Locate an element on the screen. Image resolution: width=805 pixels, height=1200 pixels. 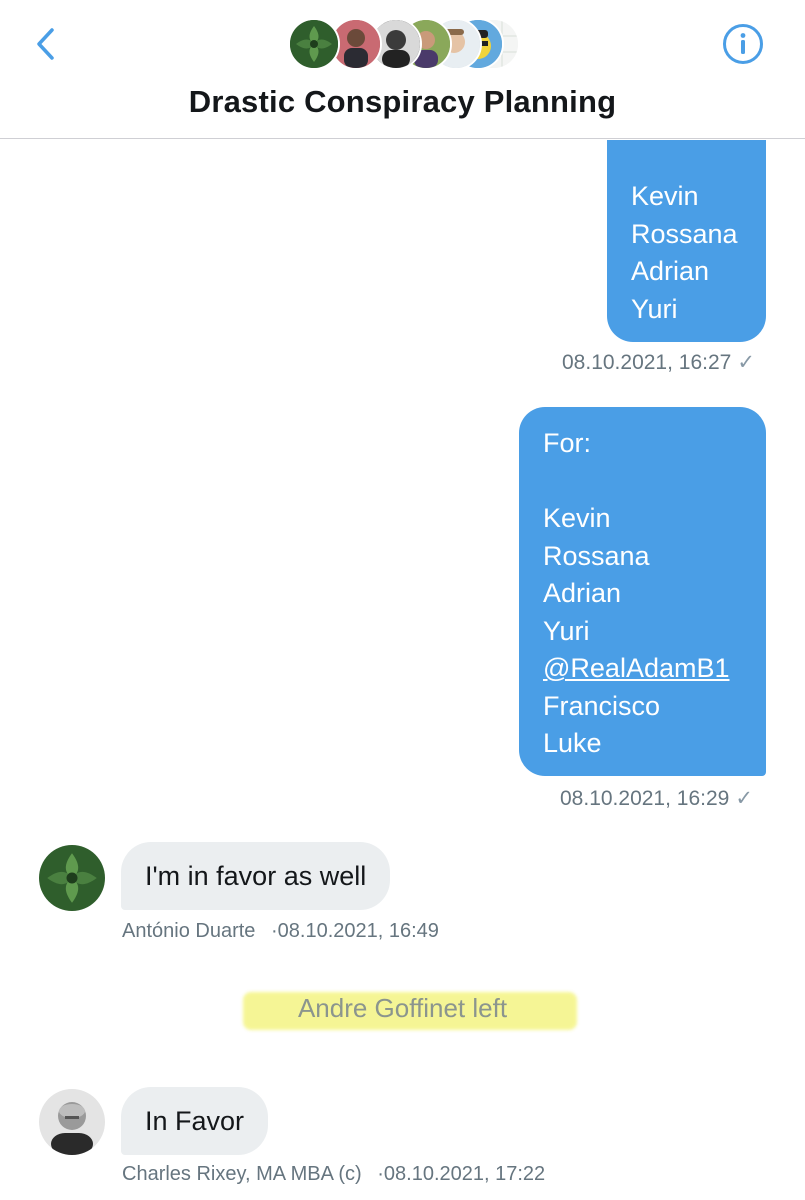
message-line: Francisco is located at coordinates (602, 705).